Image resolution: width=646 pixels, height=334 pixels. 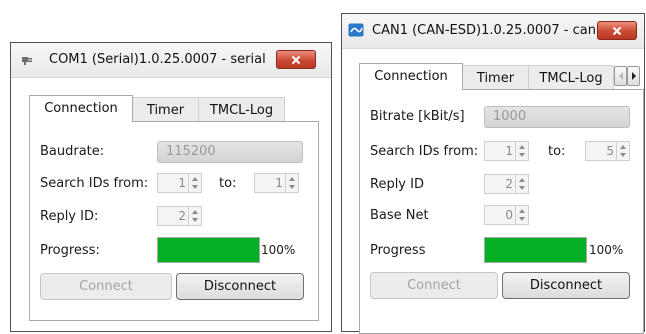 I want to click on com1-connect-button: Connect, so click(x=106, y=286).